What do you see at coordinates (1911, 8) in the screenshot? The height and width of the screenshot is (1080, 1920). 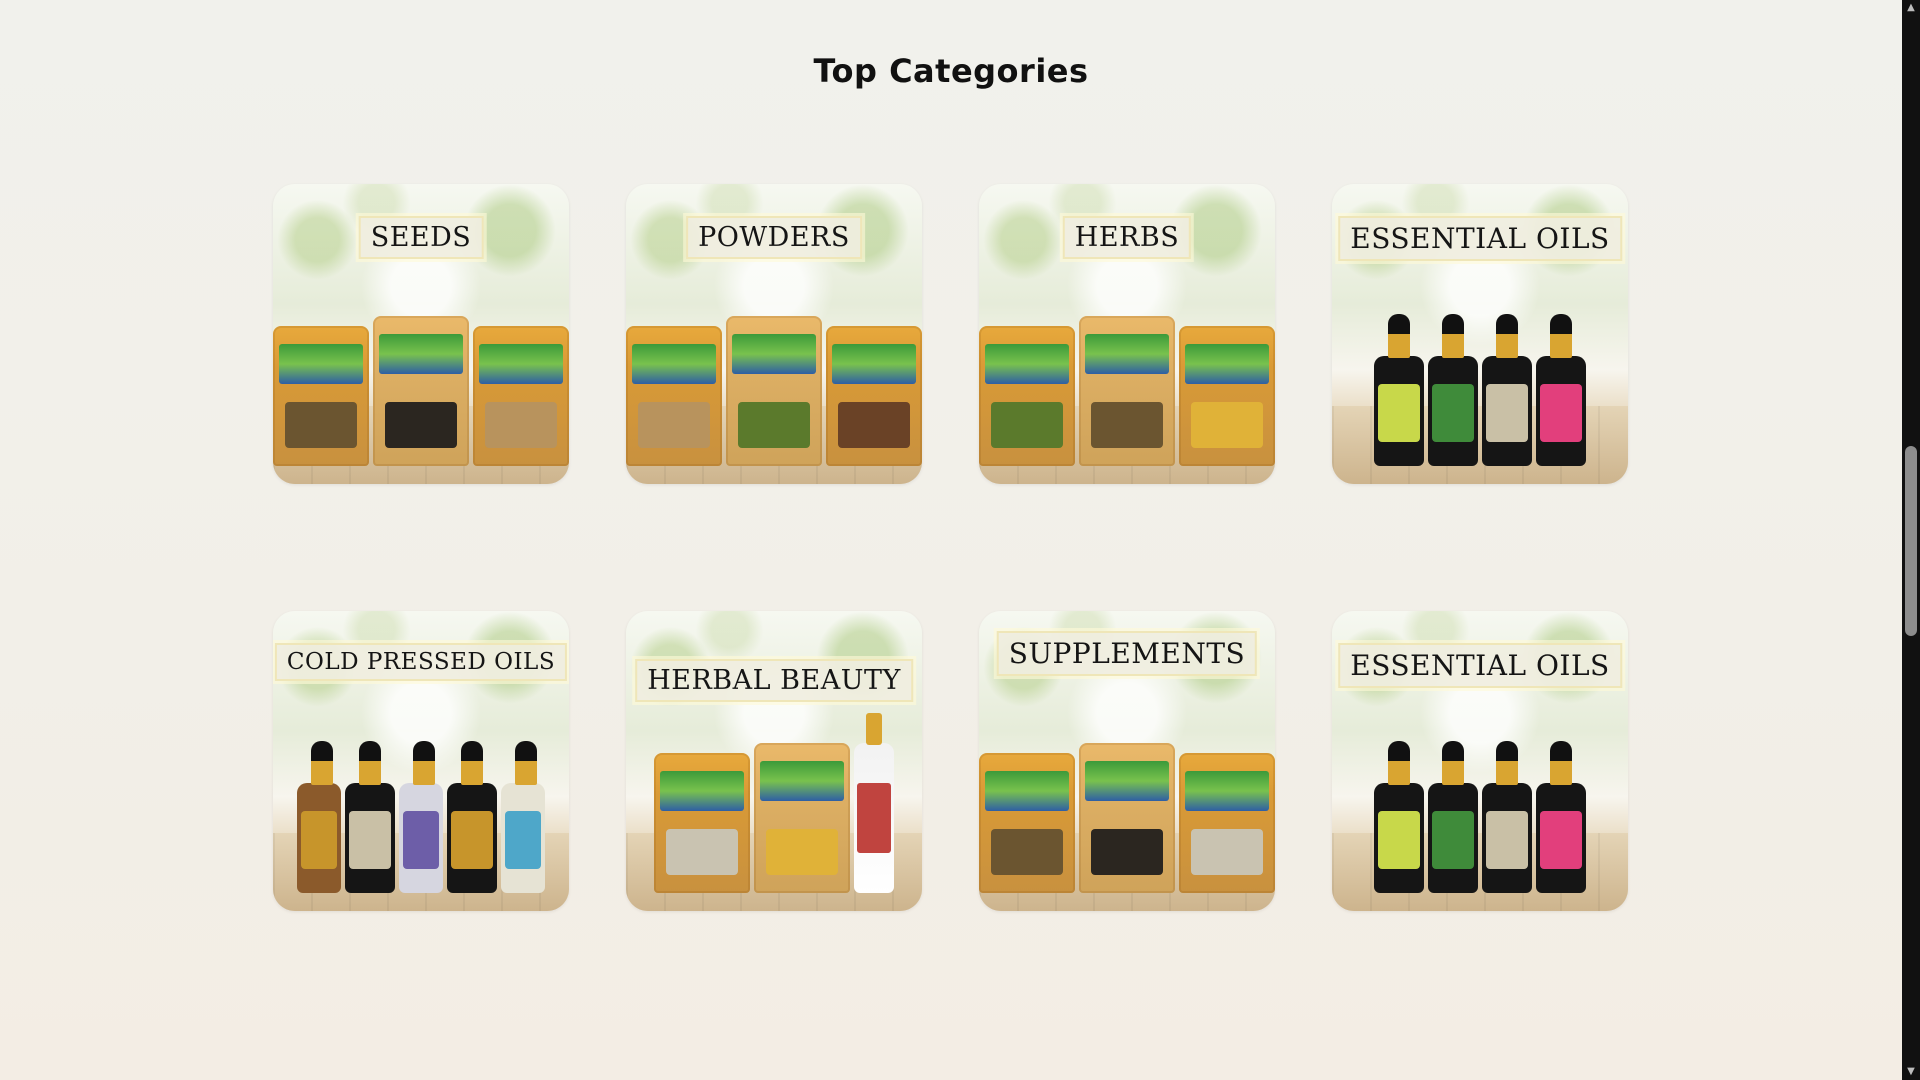 I see `scroll-up-arrow-icon: ▲` at bounding box center [1911, 8].